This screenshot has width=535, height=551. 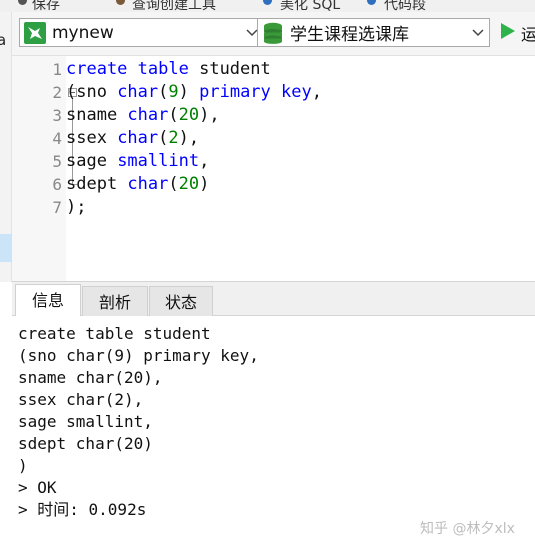 I want to click on sql-identifier: (sno, so click(x=92, y=92).